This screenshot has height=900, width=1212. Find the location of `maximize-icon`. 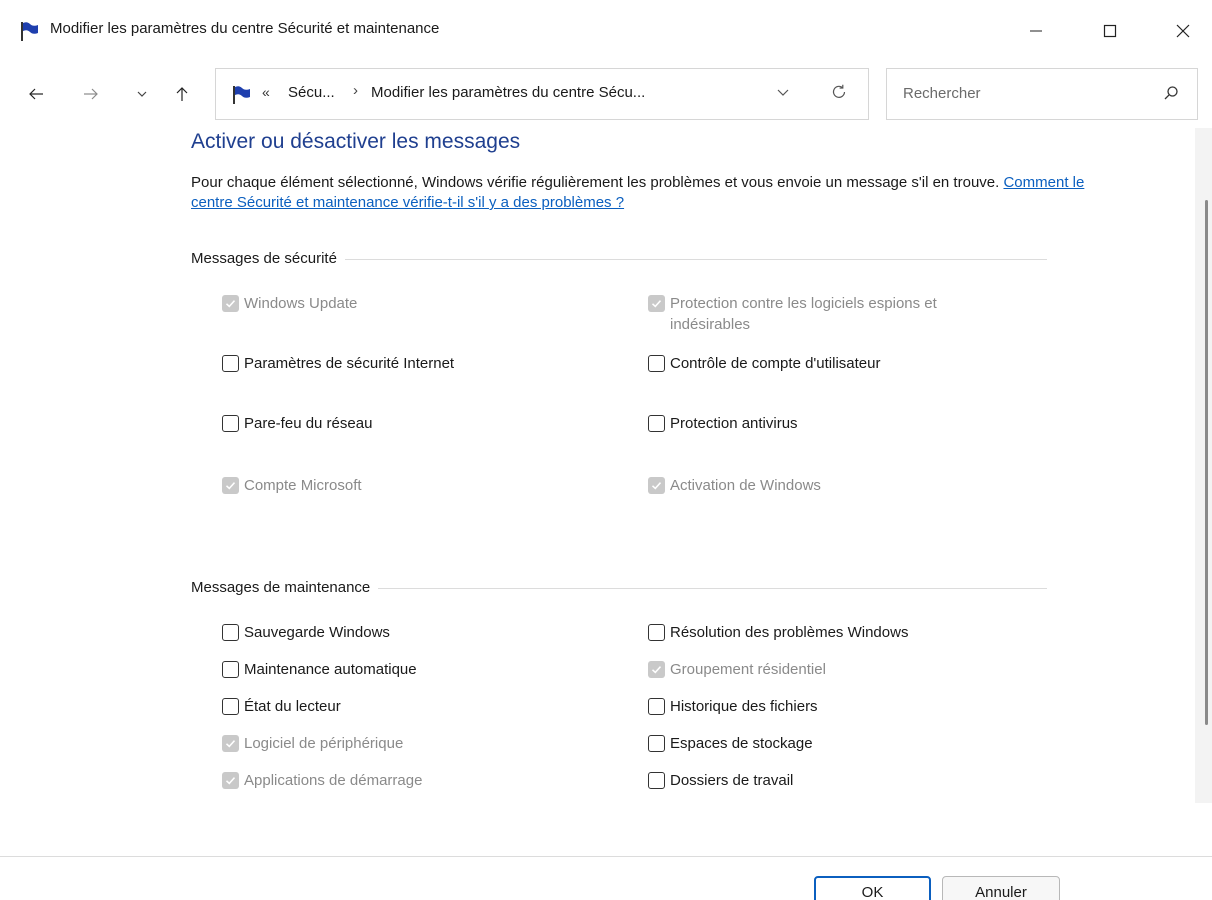

maximize-icon is located at coordinates (1110, 31).